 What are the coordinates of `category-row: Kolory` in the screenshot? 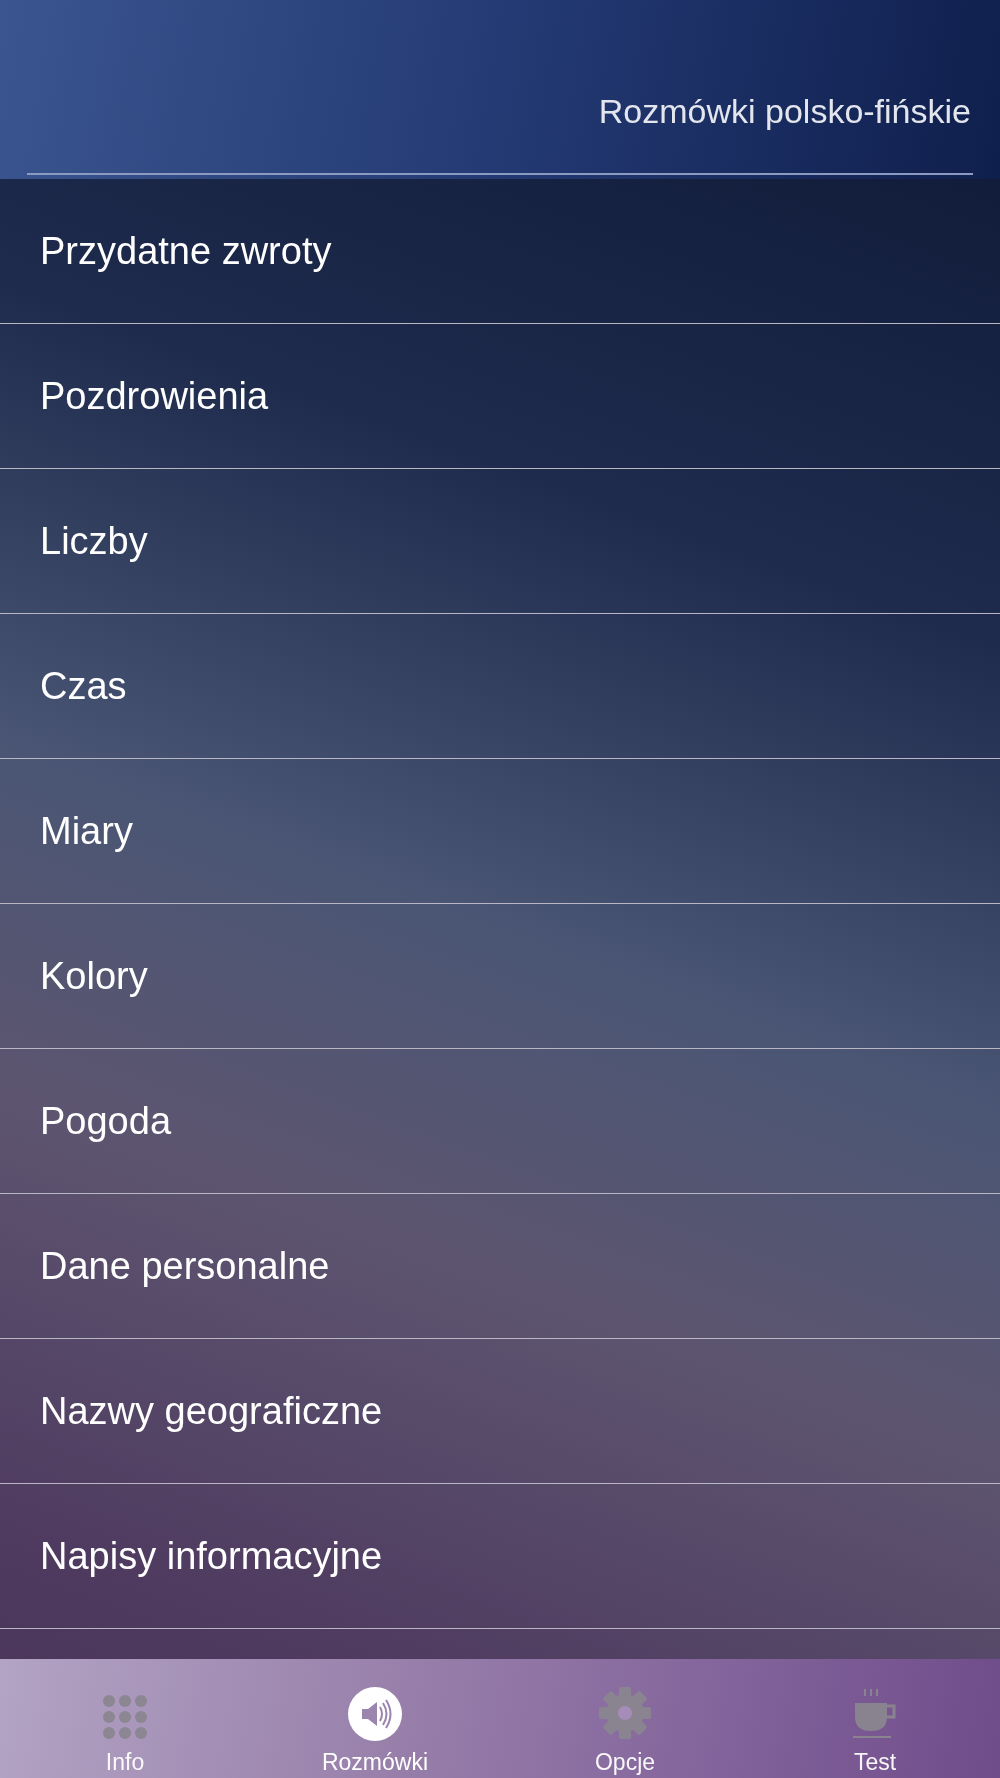 It's located at (500, 976).